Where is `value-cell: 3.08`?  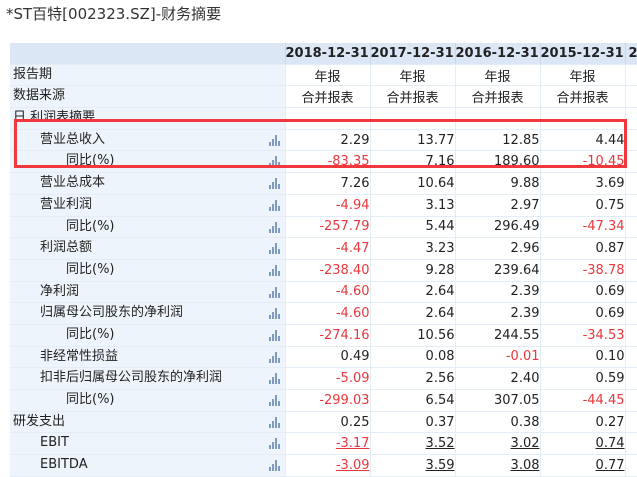
value-cell: 3.08 is located at coordinates (497, 465).